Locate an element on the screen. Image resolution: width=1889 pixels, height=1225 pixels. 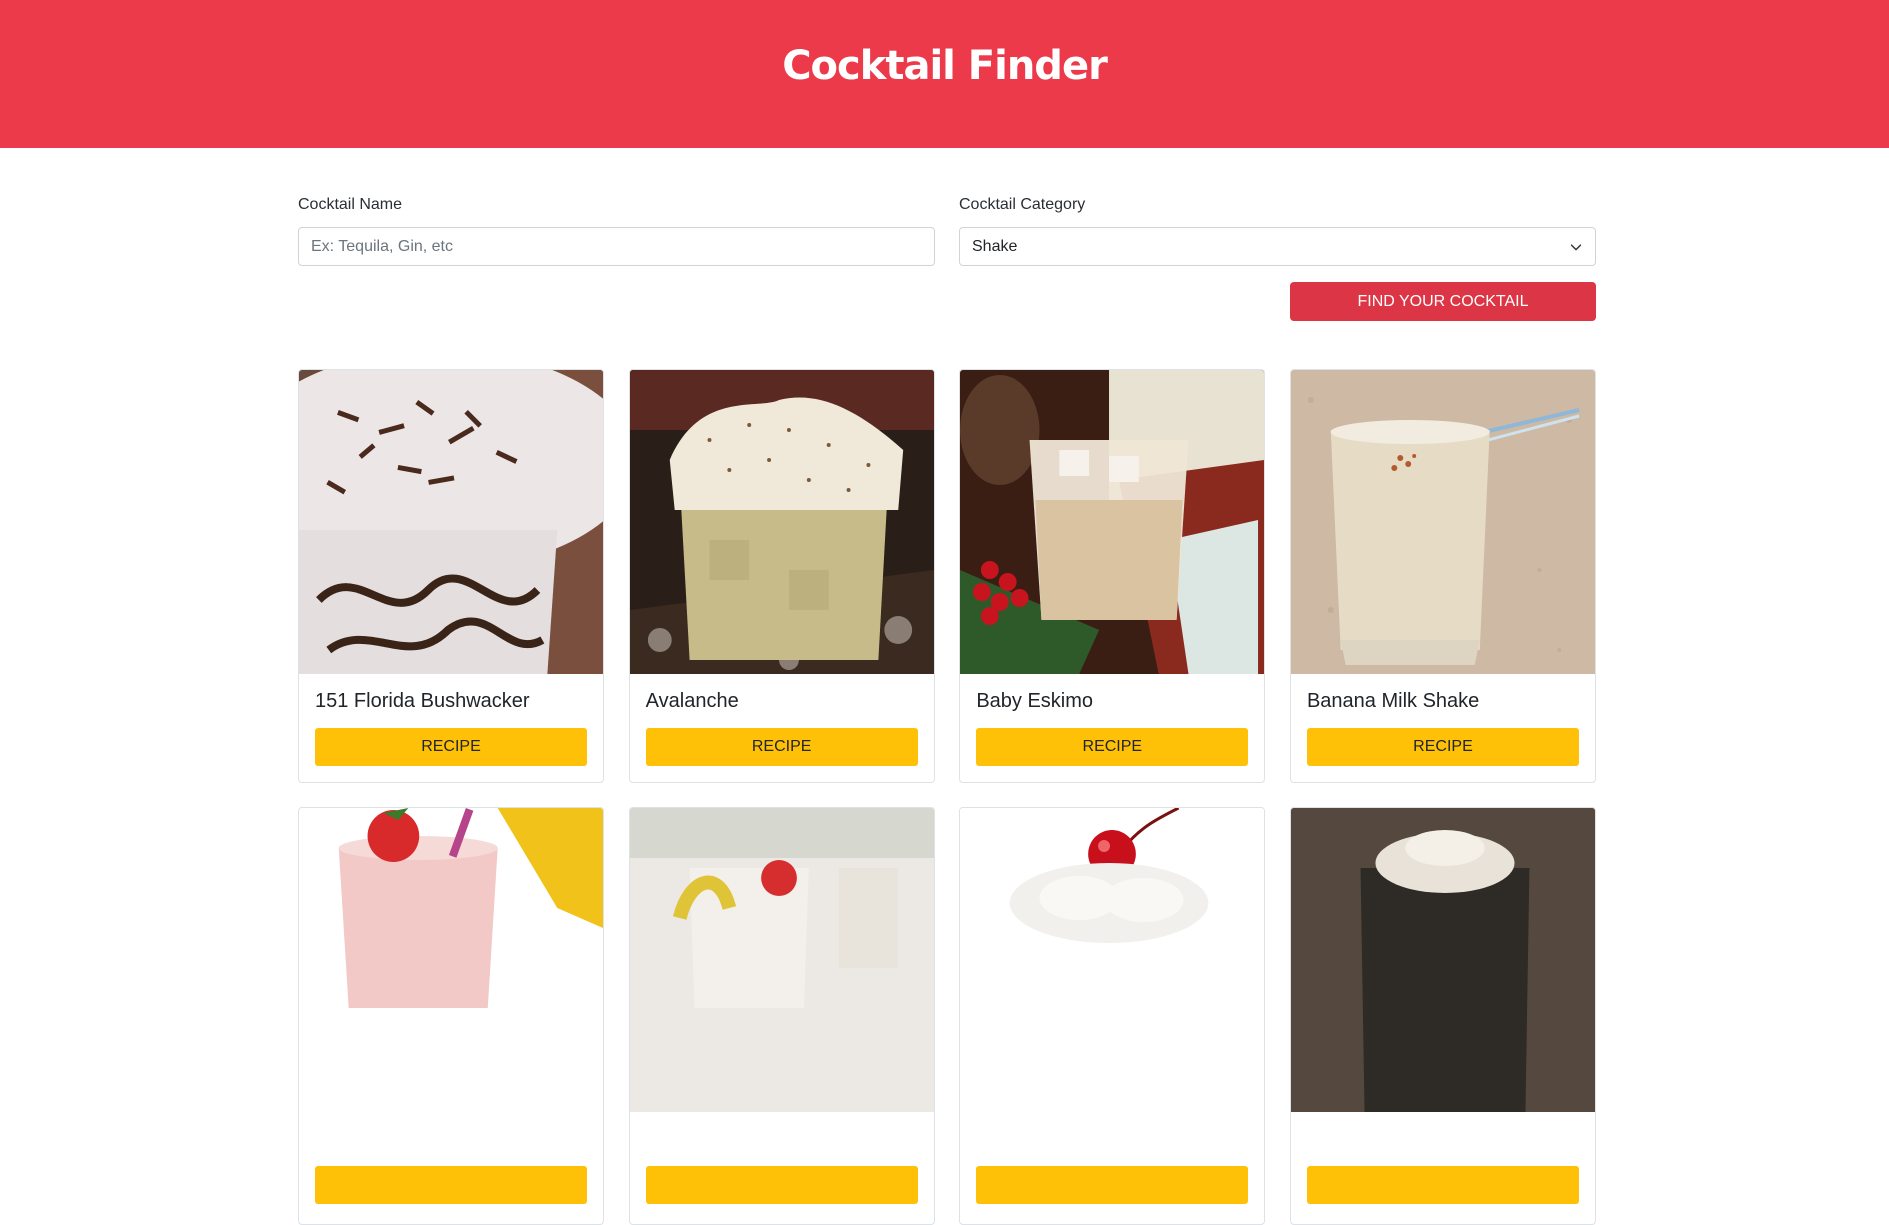
card-body: Banana Milk Shake RECIPE is located at coordinates (1443, 728).